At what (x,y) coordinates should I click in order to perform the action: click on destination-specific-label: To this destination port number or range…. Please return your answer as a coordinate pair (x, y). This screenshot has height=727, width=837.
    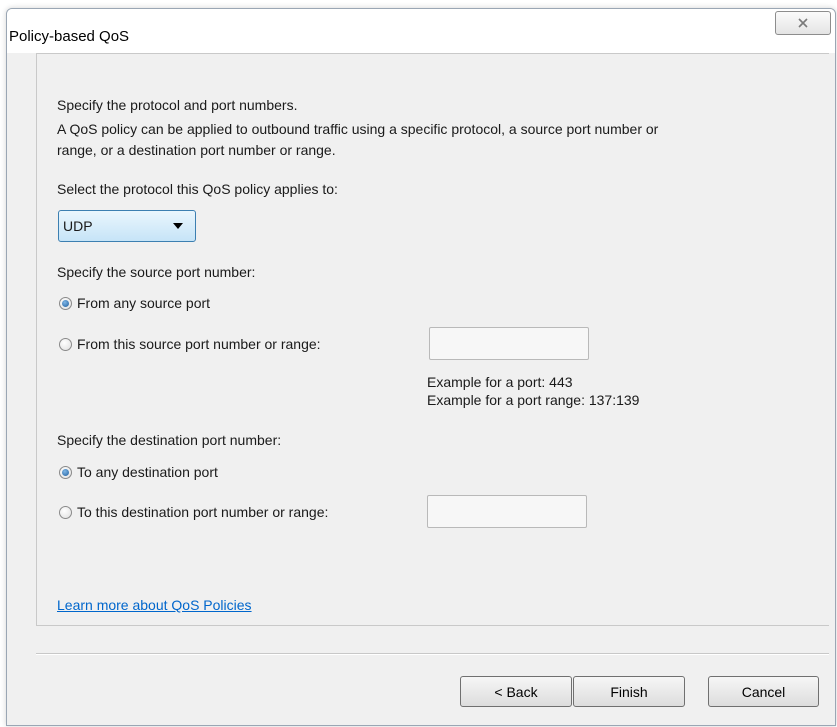
    Looking at the image, I should click on (203, 512).